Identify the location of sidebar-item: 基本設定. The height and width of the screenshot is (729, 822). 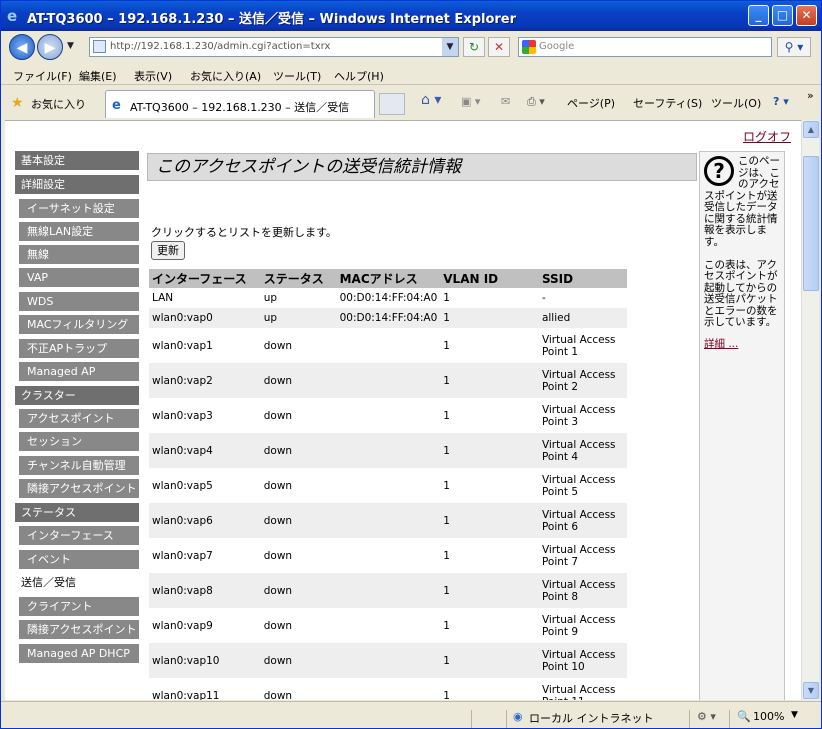
(77, 161).